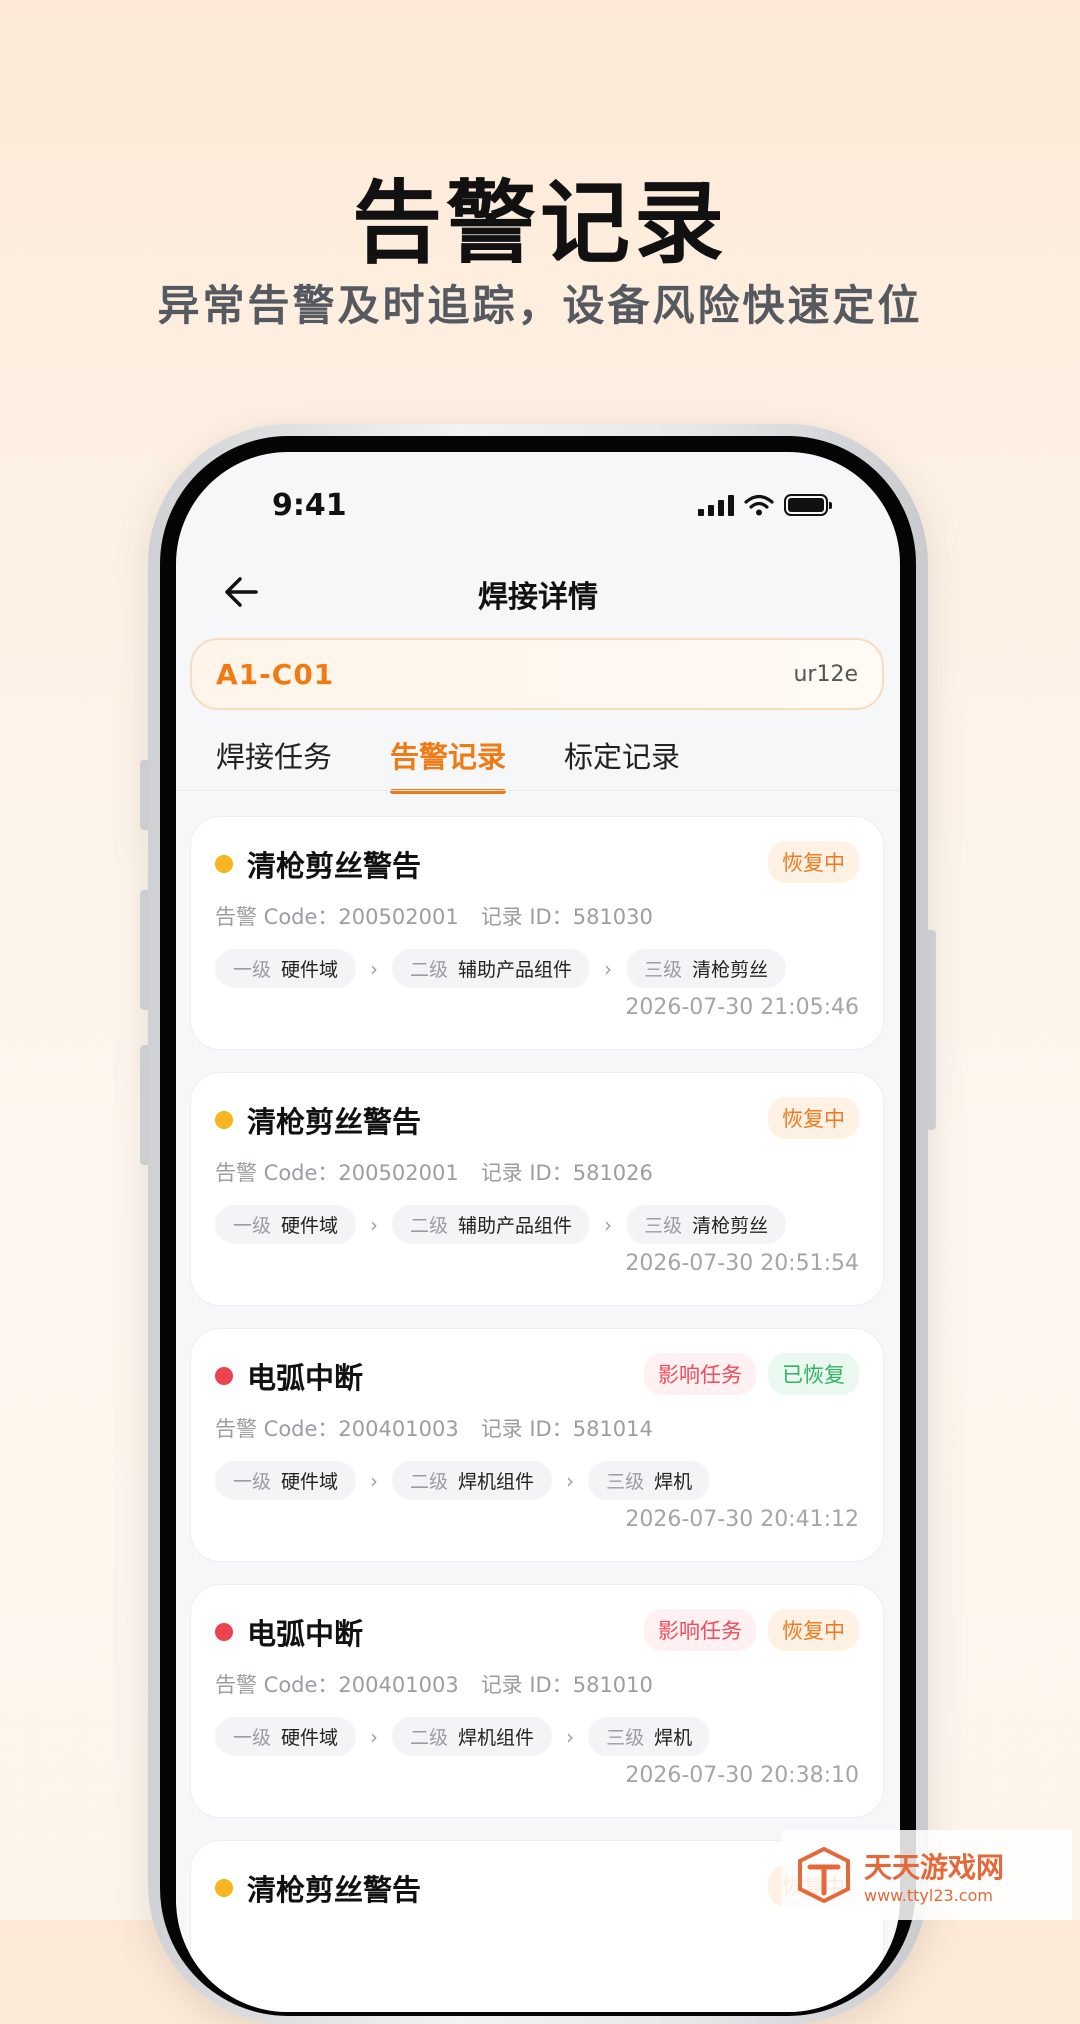 This screenshot has height=2024, width=1080. What do you see at coordinates (742, 1007) in the screenshot?
I see `alert-timestamp: 2026-07-30 21:05:46` at bounding box center [742, 1007].